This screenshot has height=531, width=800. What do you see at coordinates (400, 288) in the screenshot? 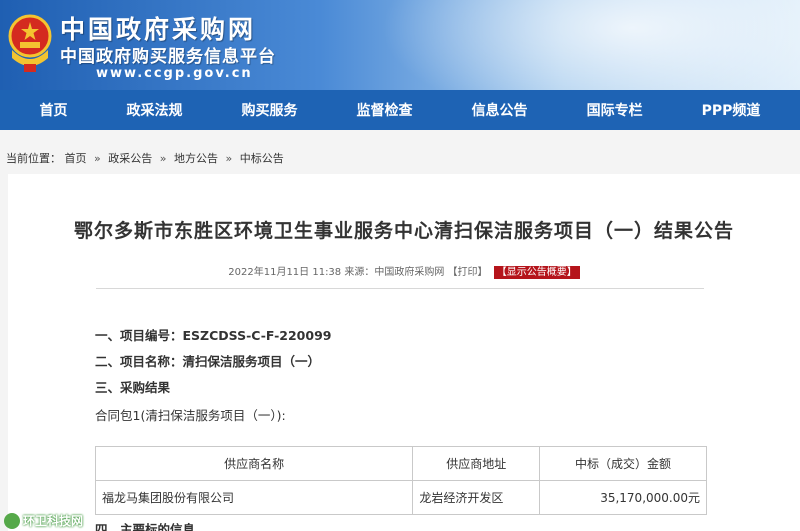
I see `divider` at bounding box center [400, 288].